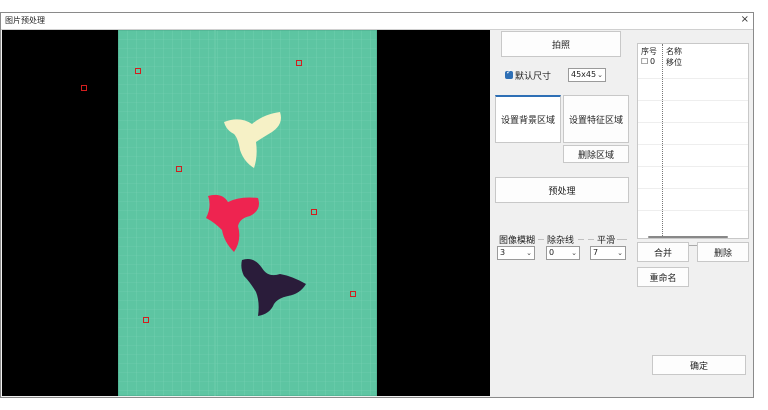 The height and width of the screenshot is (410, 768). I want to click on denoise-group-line, so click(581, 239).